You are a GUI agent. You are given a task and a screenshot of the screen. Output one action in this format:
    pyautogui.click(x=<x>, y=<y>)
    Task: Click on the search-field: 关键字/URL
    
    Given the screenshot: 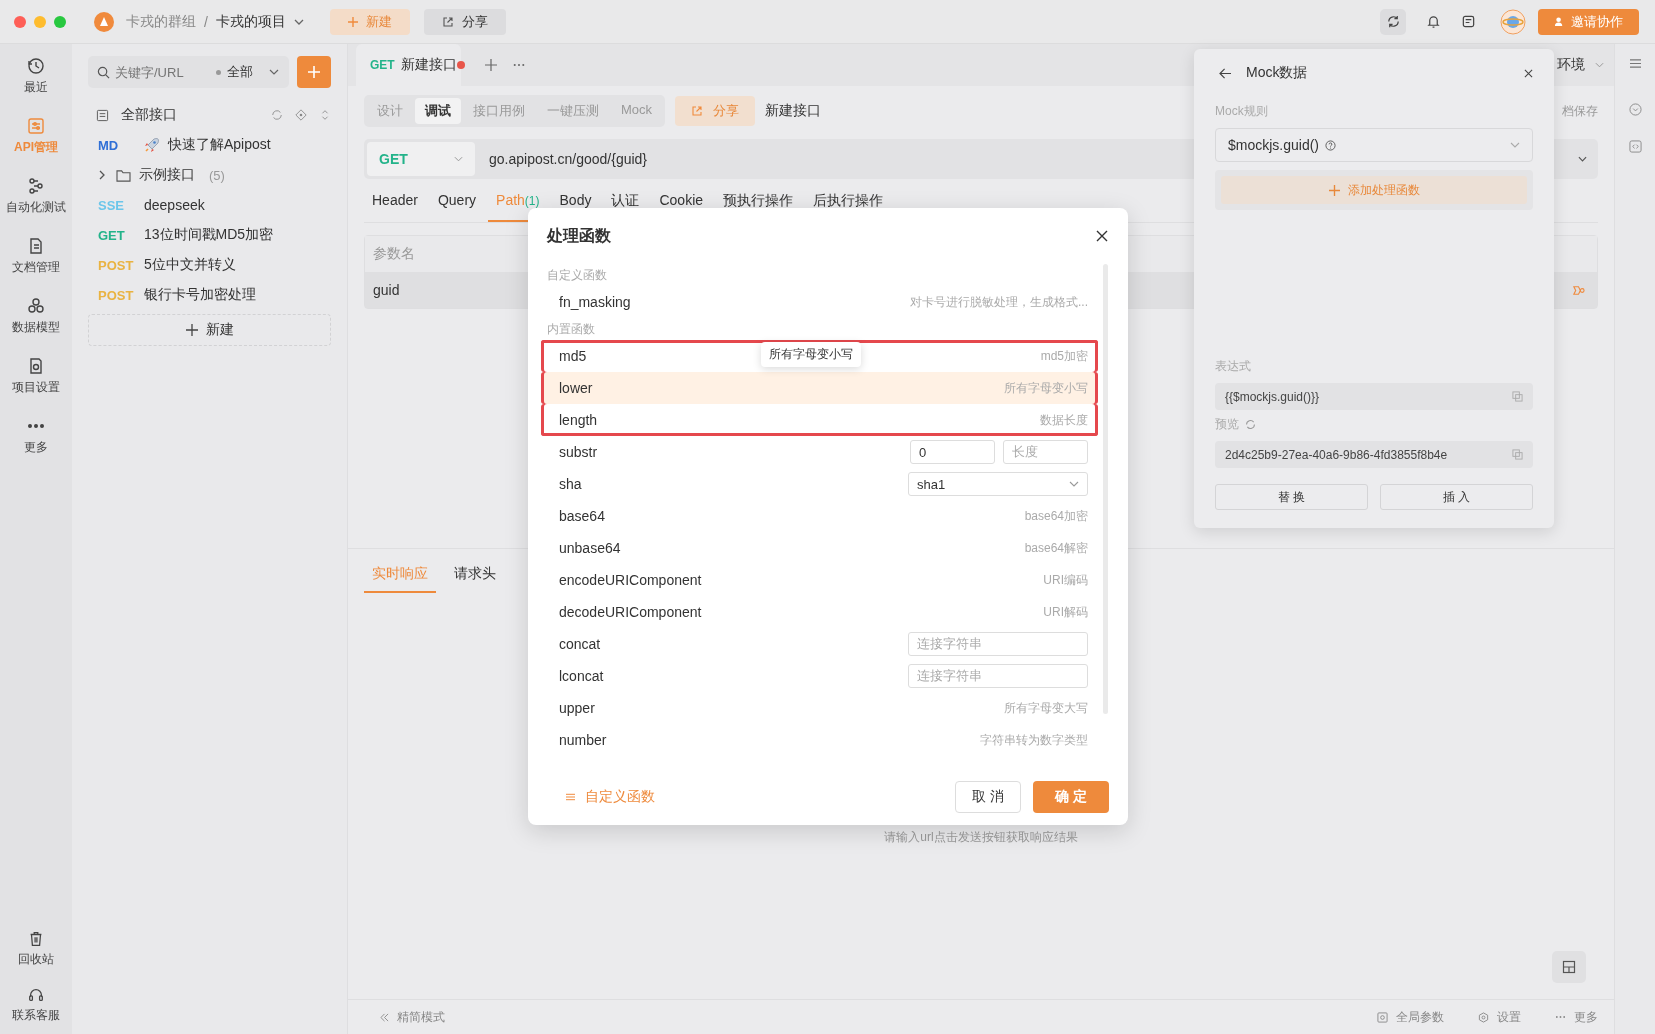 What is the action you would take?
    pyautogui.click(x=150, y=72)
    